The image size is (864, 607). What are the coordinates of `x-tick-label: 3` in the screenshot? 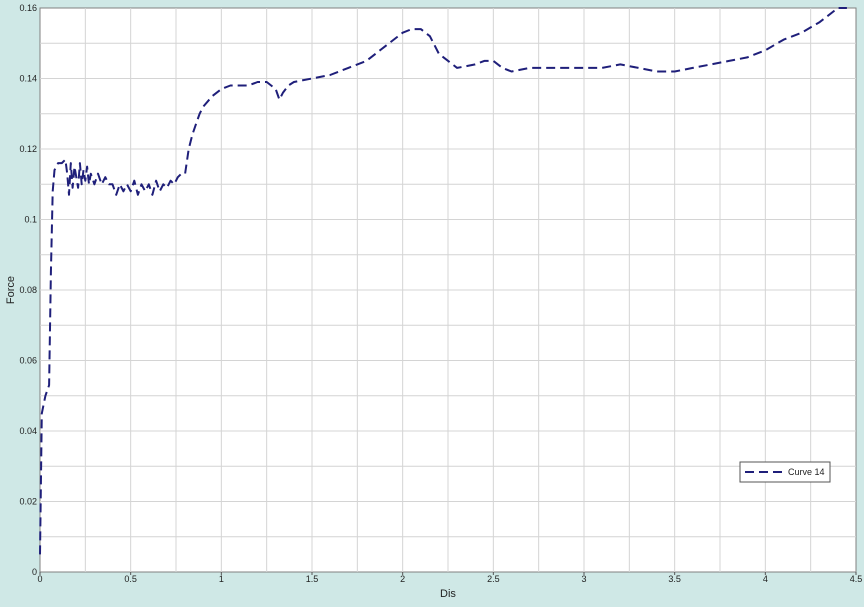 It's located at (583, 579).